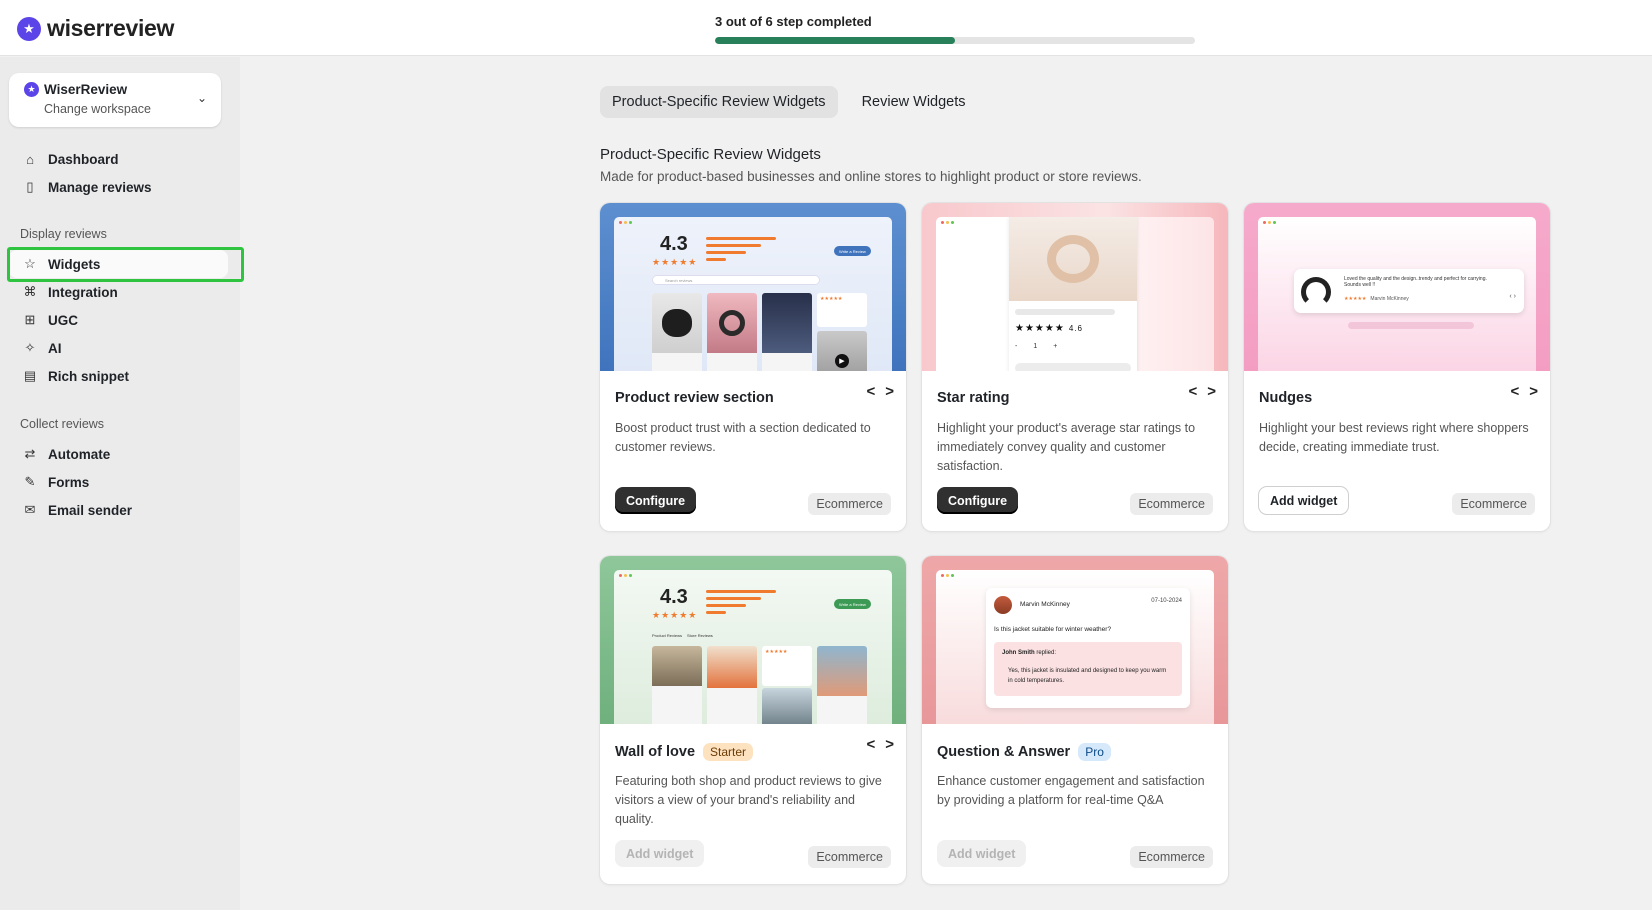 This screenshot has width=1652, height=910. What do you see at coordinates (63, 320) in the screenshot?
I see `sidebar-item-label: UGC` at bounding box center [63, 320].